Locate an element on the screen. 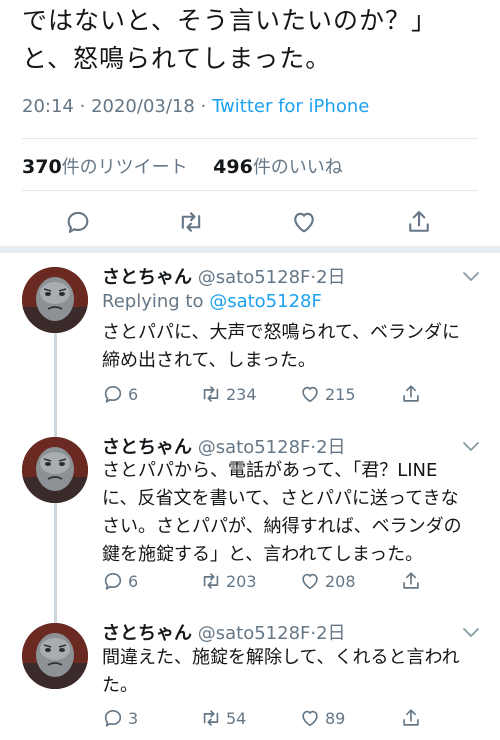 This screenshot has width=500, height=740. retweet-count: 203 is located at coordinates (241, 581).